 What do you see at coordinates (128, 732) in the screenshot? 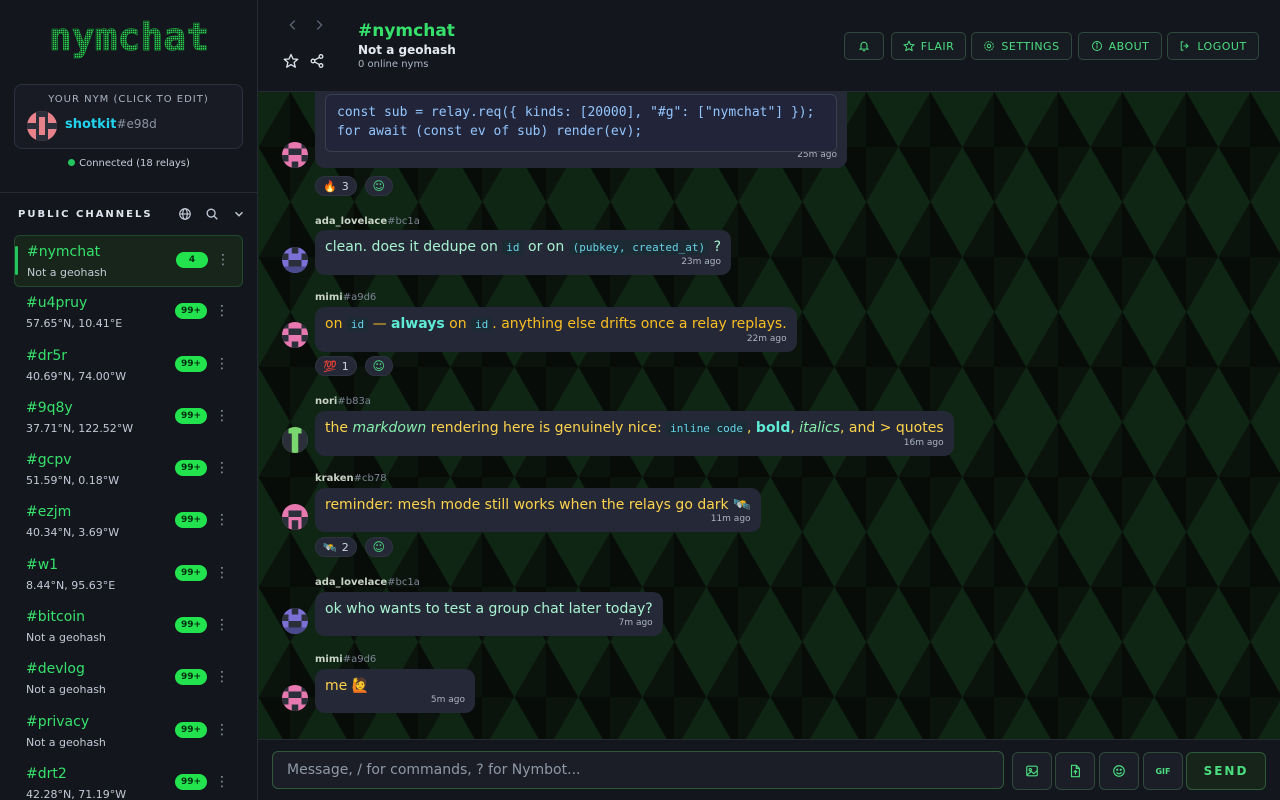
I see `channel-item-privacy: #privacy Not a geohash 99+ ⋮` at bounding box center [128, 732].